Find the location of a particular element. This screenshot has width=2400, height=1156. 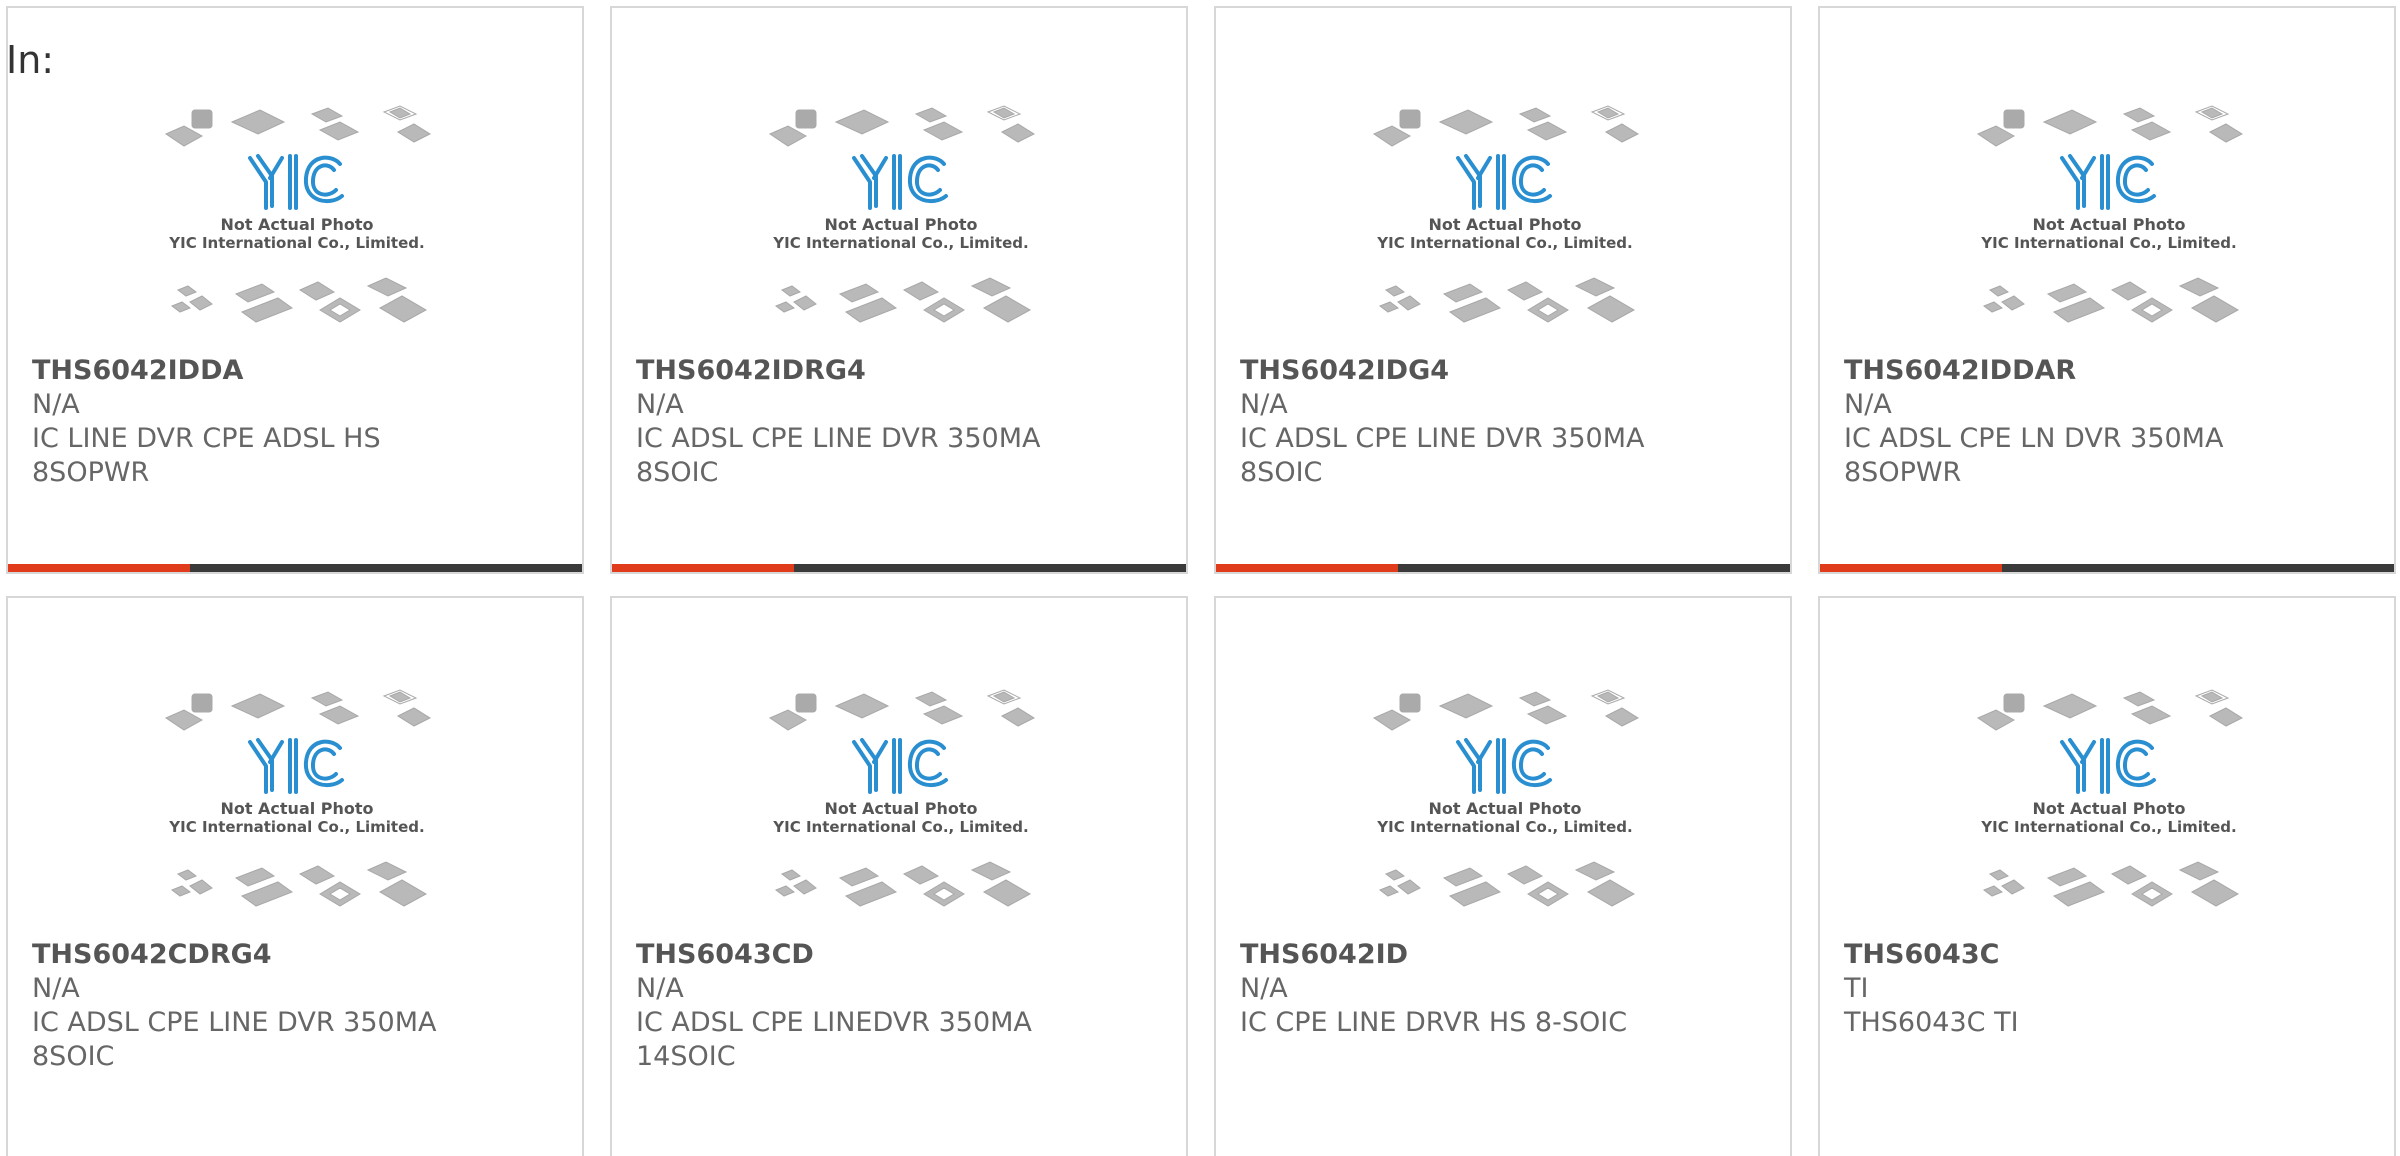

in-label: In: is located at coordinates (30, 60).